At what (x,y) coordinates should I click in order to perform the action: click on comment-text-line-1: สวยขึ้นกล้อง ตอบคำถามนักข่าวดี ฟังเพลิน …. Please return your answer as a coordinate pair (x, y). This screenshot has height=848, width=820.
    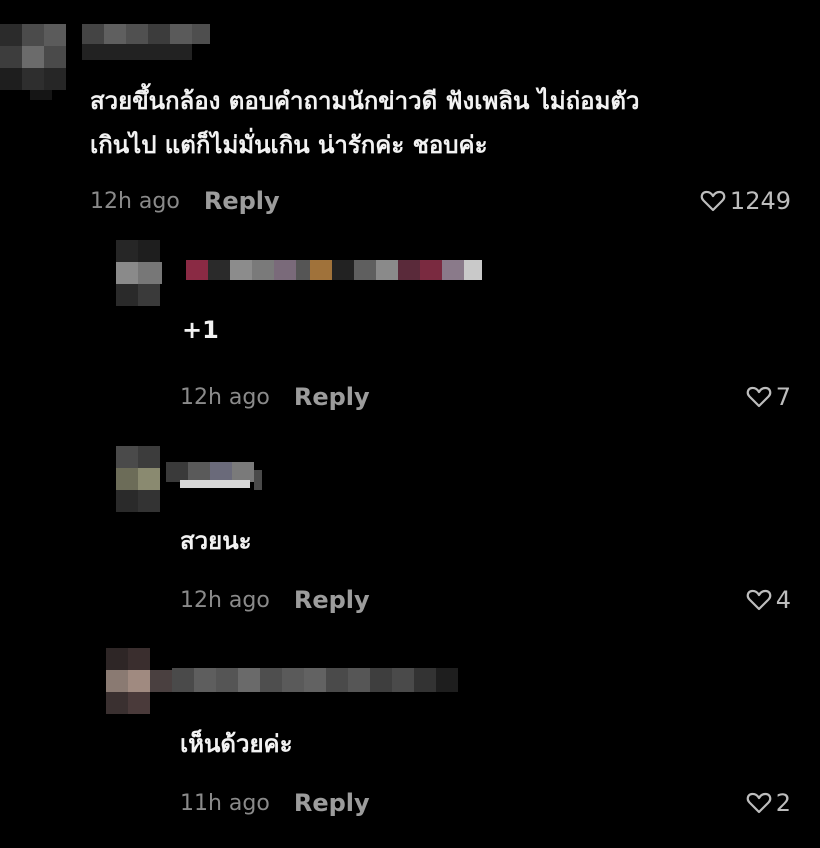
    Looking at the image, I should click on (365, 101).